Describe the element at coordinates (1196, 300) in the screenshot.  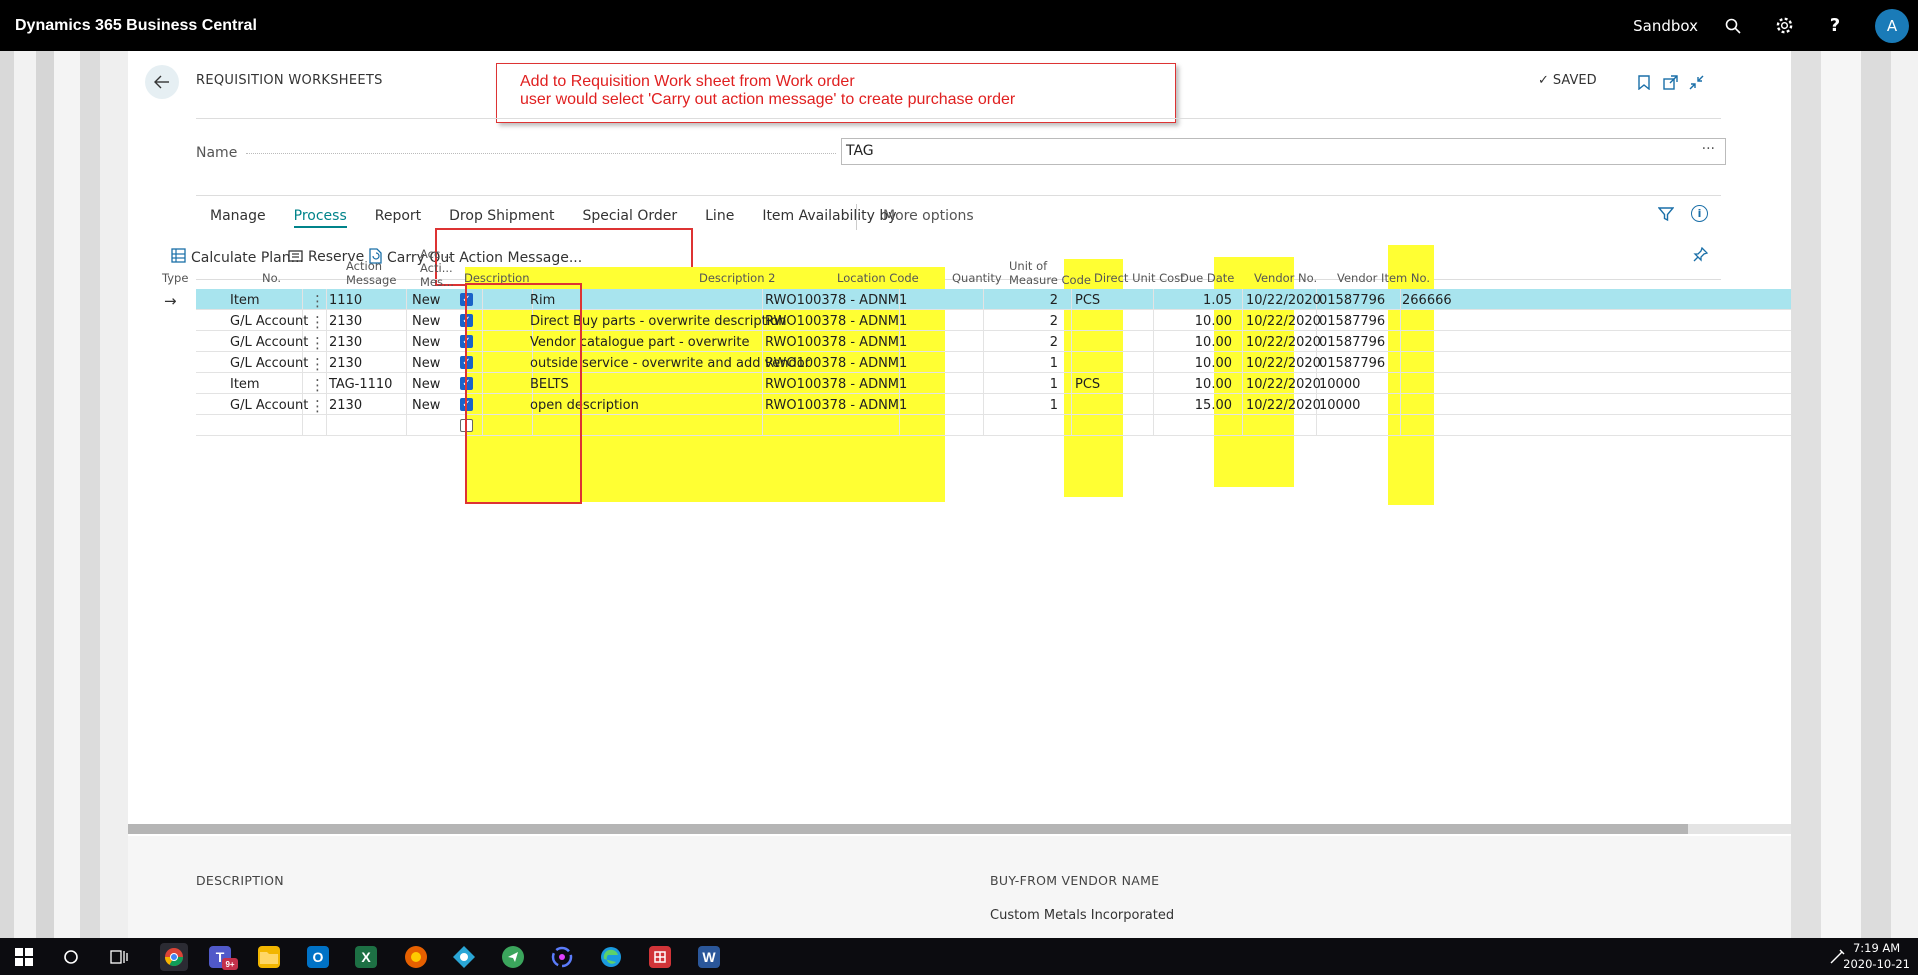
I see `cell-cost: 1.05` at that location.